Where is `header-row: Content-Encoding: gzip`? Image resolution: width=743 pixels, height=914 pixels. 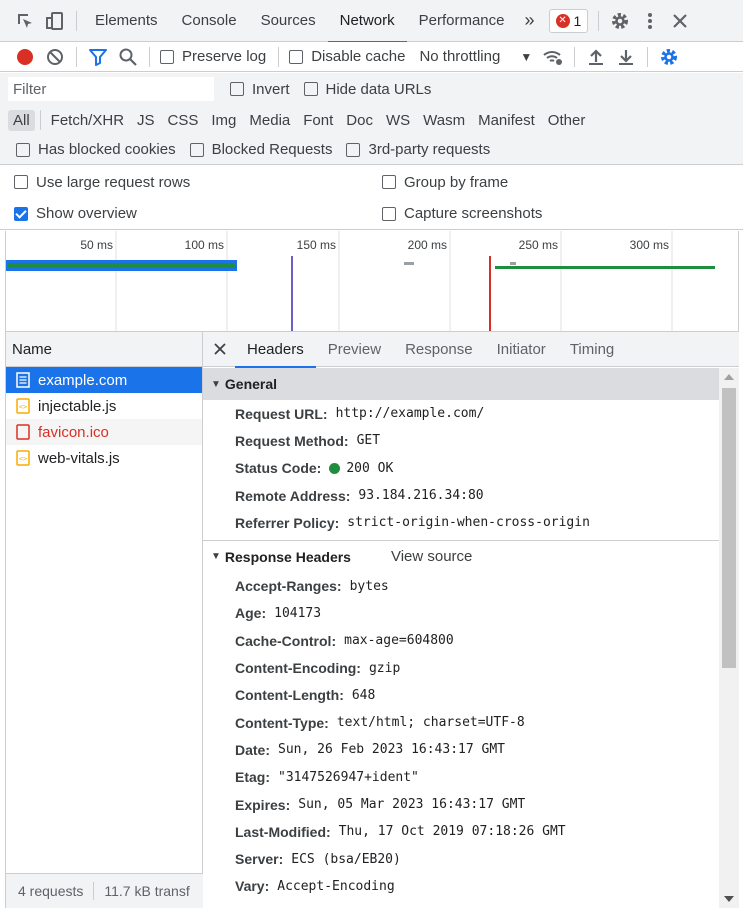
header-row: Content-Encoding: gzip is located at coordinates (461, 667).